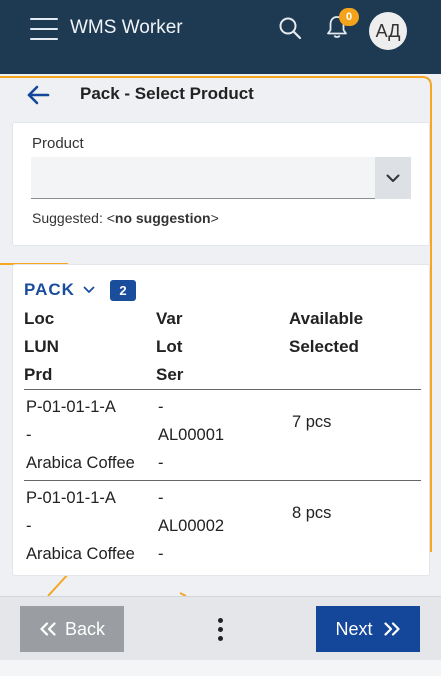 The height and width of the screenshot is (676, 441). I want to click on double-chevron-right-icon, so click(391, 629).